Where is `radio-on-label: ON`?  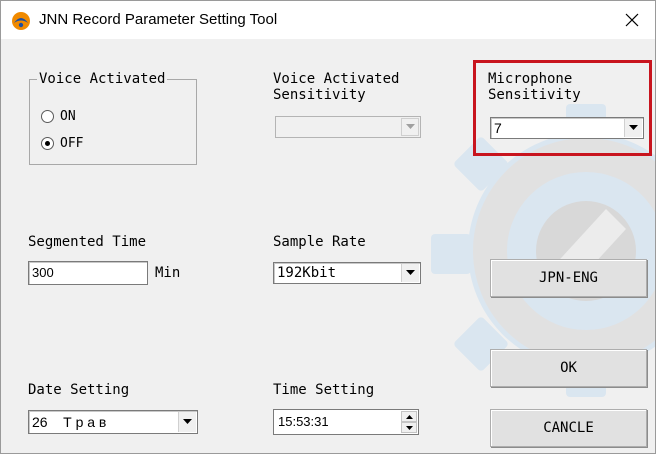
radio-on-label: ON is located at coordinates (68, 116).